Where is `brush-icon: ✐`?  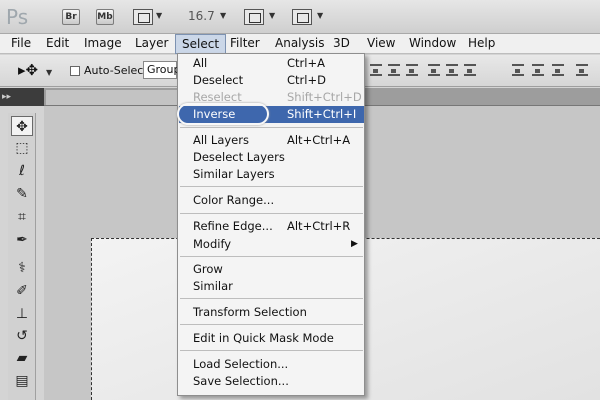 brush-icon: ✐ is located at coordinates (22, 291).